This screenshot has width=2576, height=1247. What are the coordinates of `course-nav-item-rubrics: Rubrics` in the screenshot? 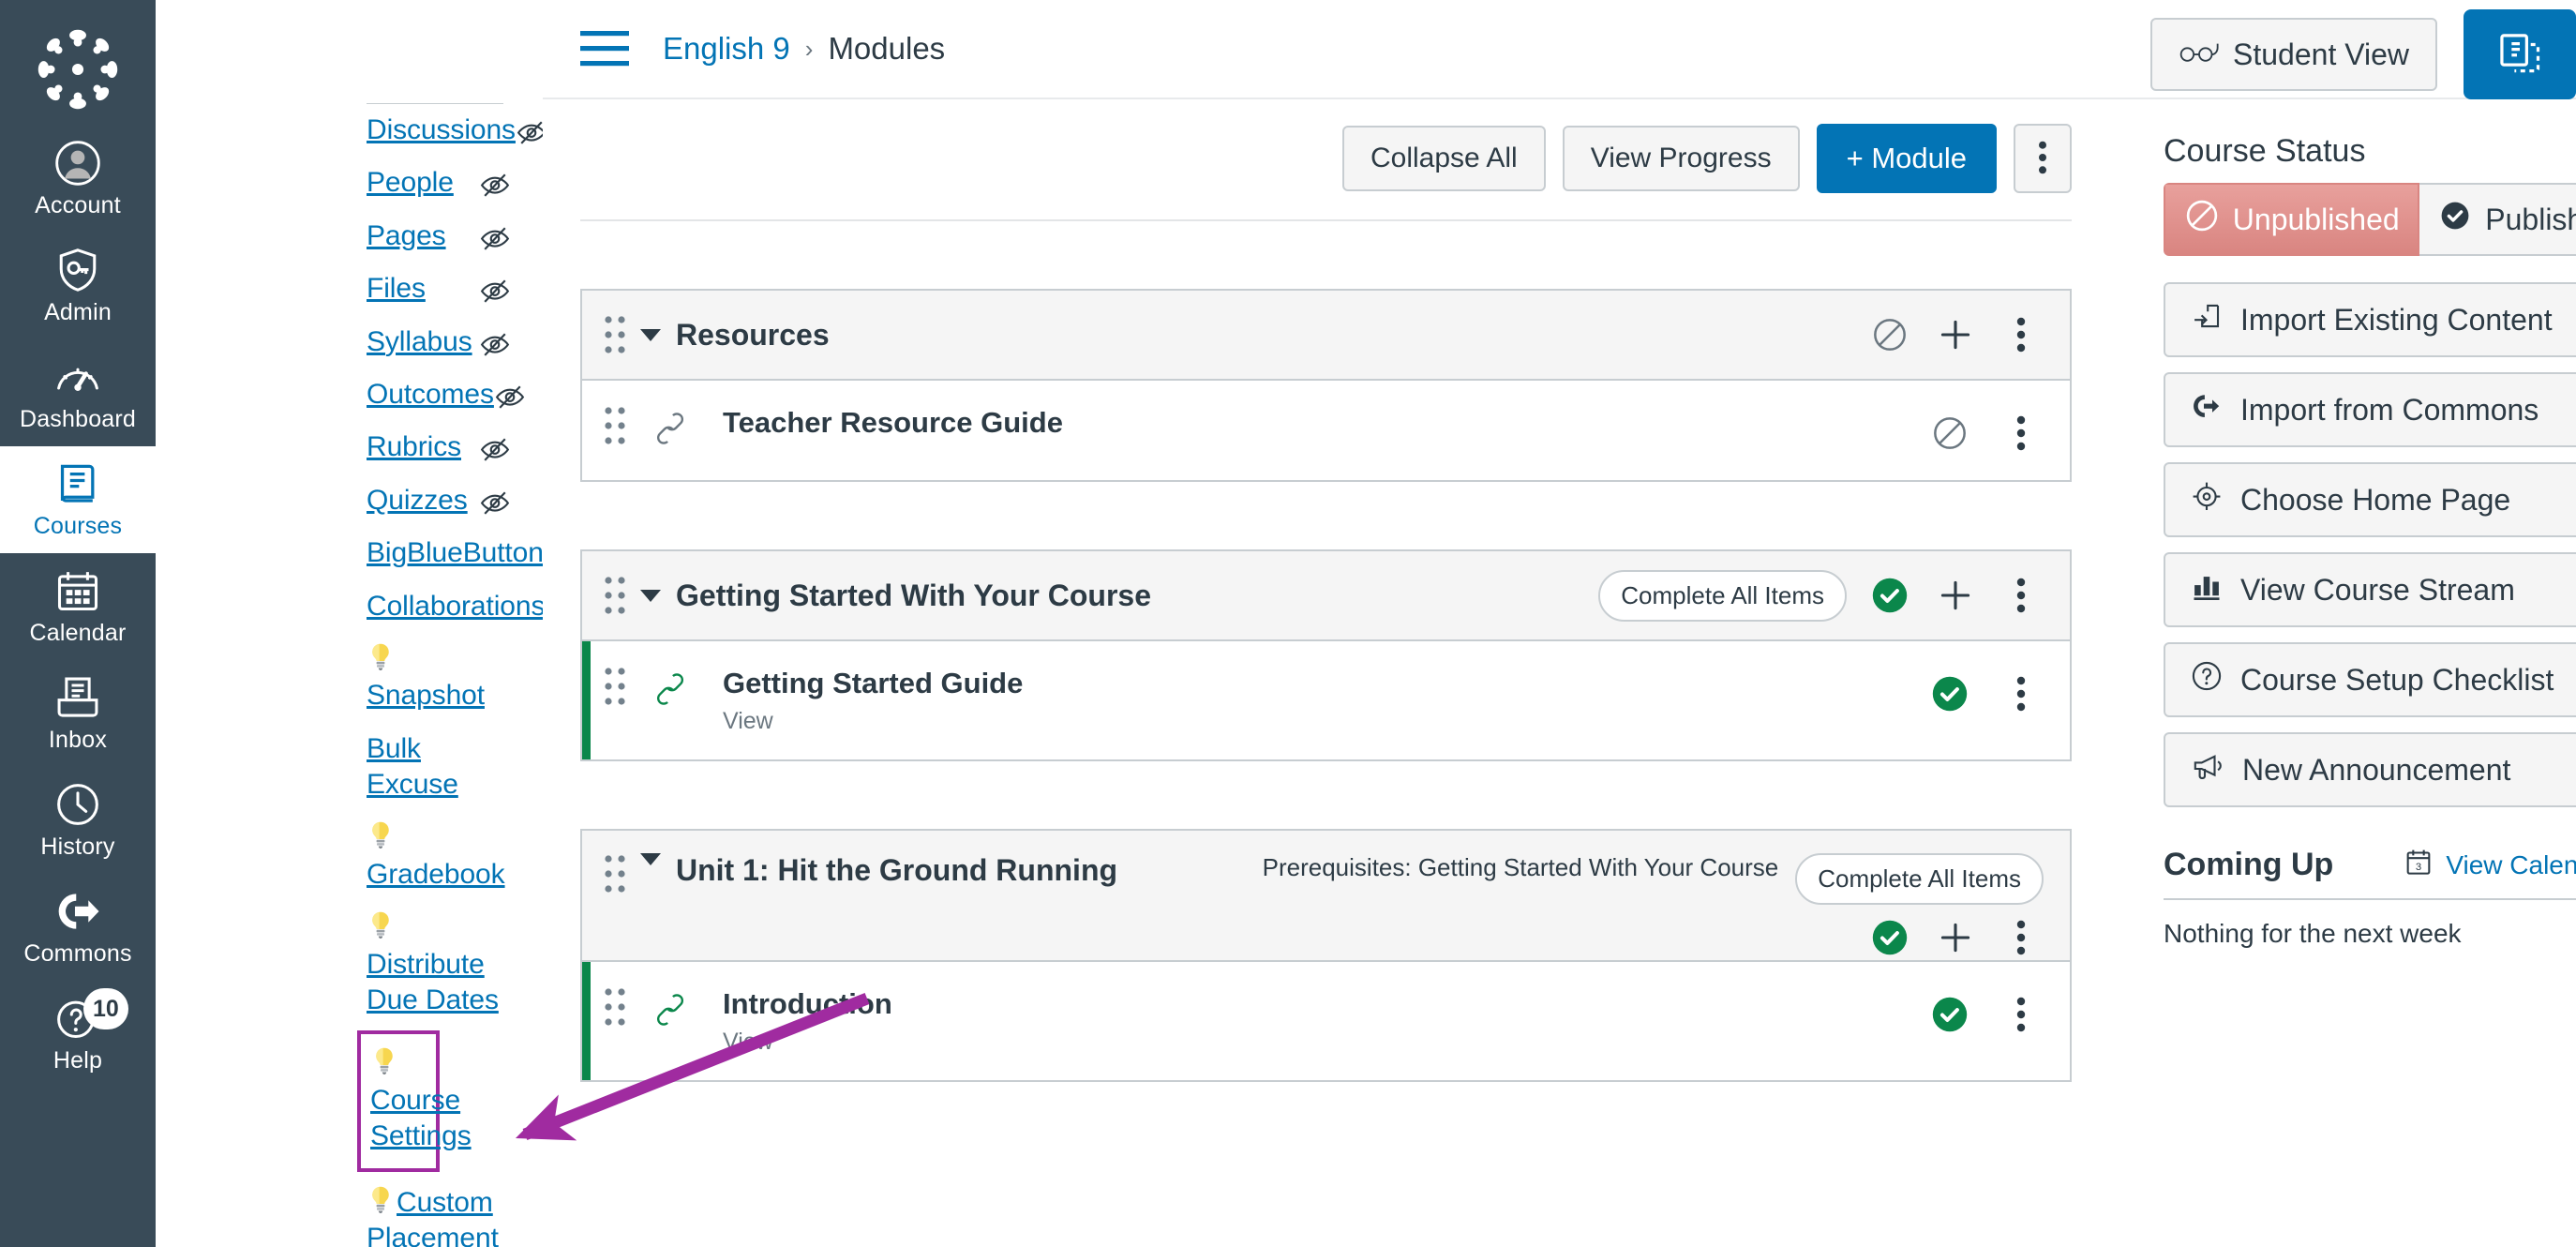 It's located at (350, 447).